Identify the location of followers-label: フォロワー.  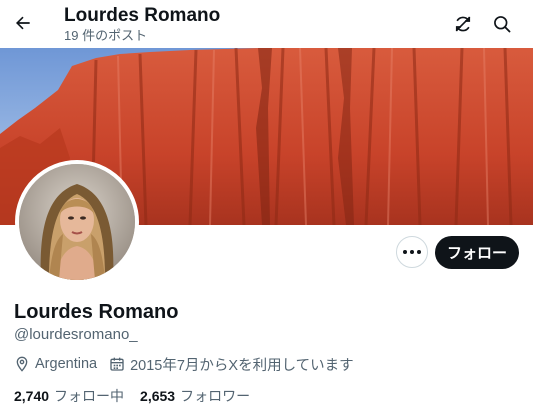
(215, 396).